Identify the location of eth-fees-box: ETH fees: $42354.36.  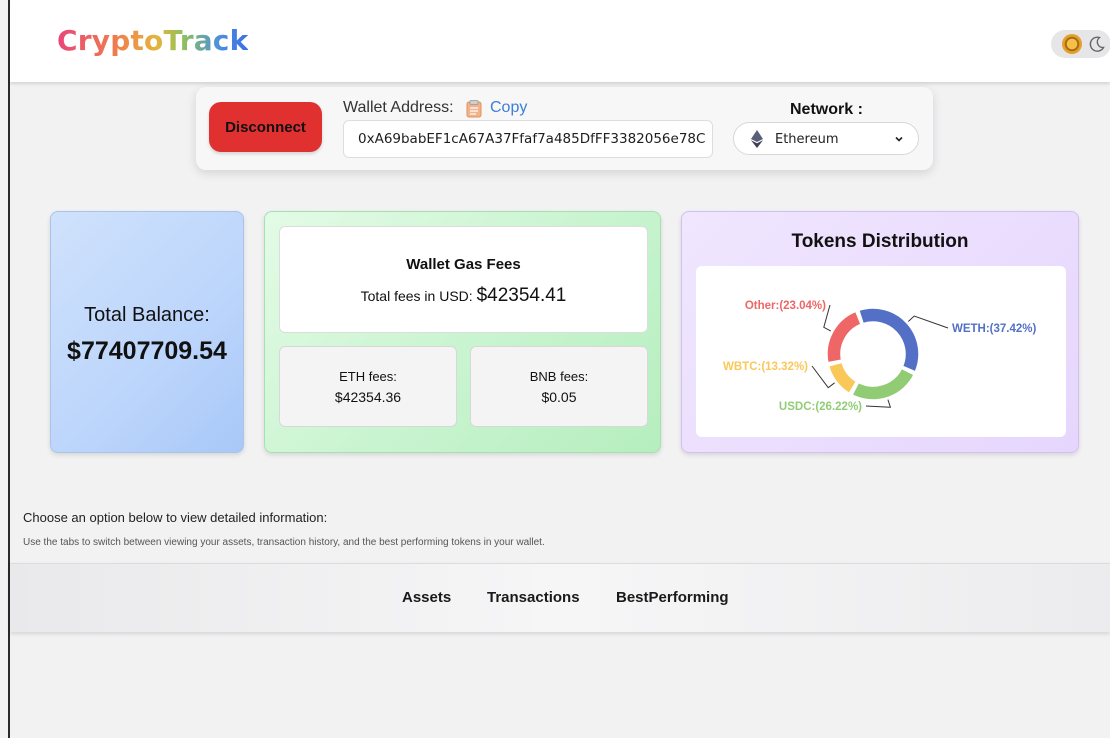
(368, 386).